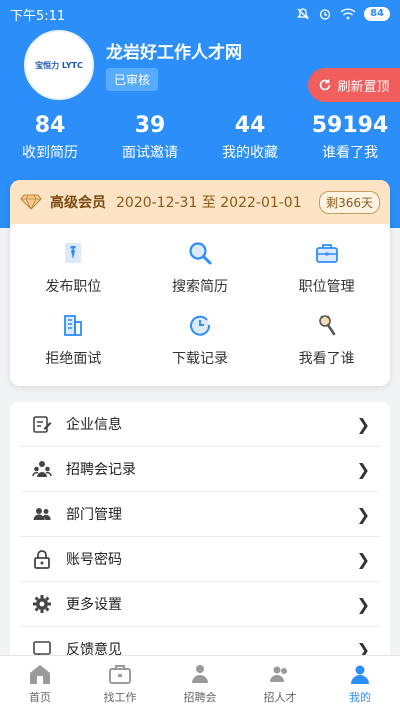  Describe the element at coordinates (209, 203) in the screenshot. I see `vip-dates: 2020-12-31 至 2022-01-01` at that location.